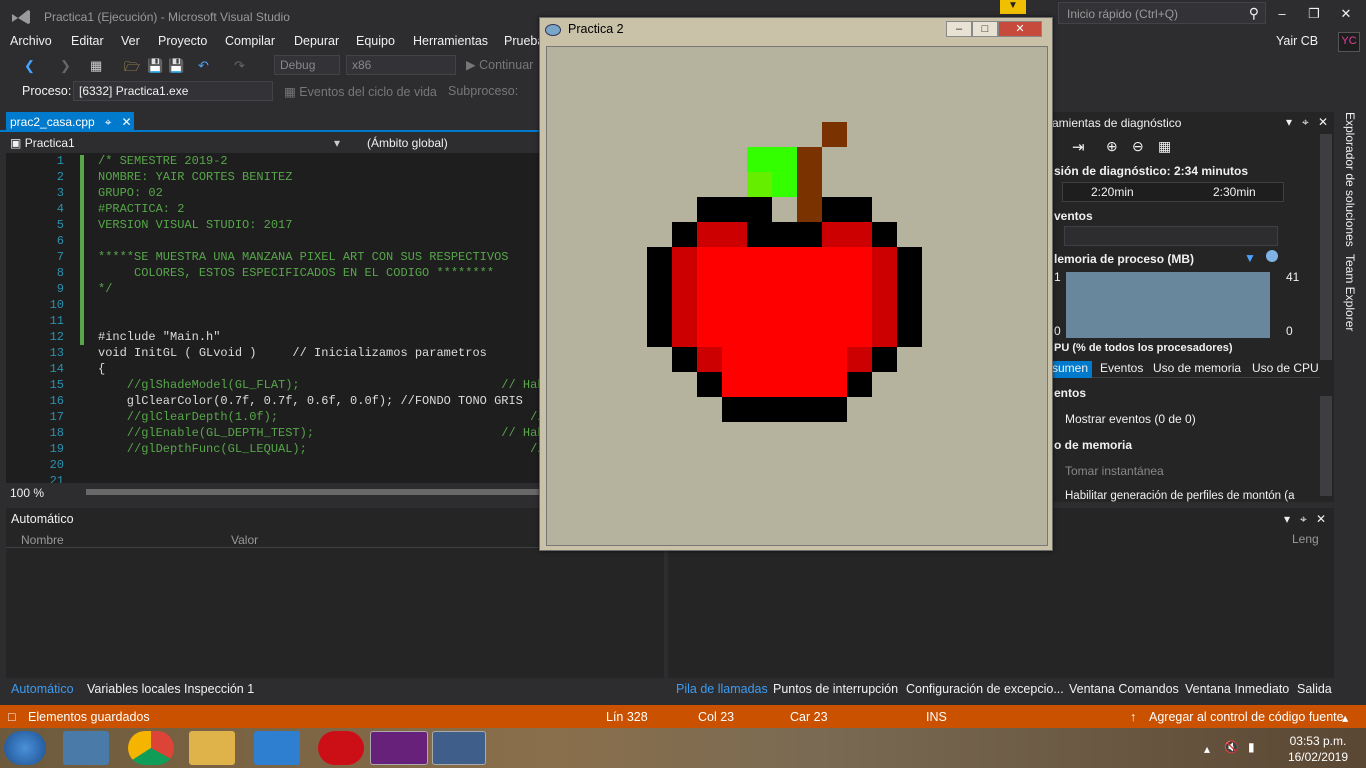 The image size is (1366, 768). I want to click on start-button-icon, so click(25, 748).